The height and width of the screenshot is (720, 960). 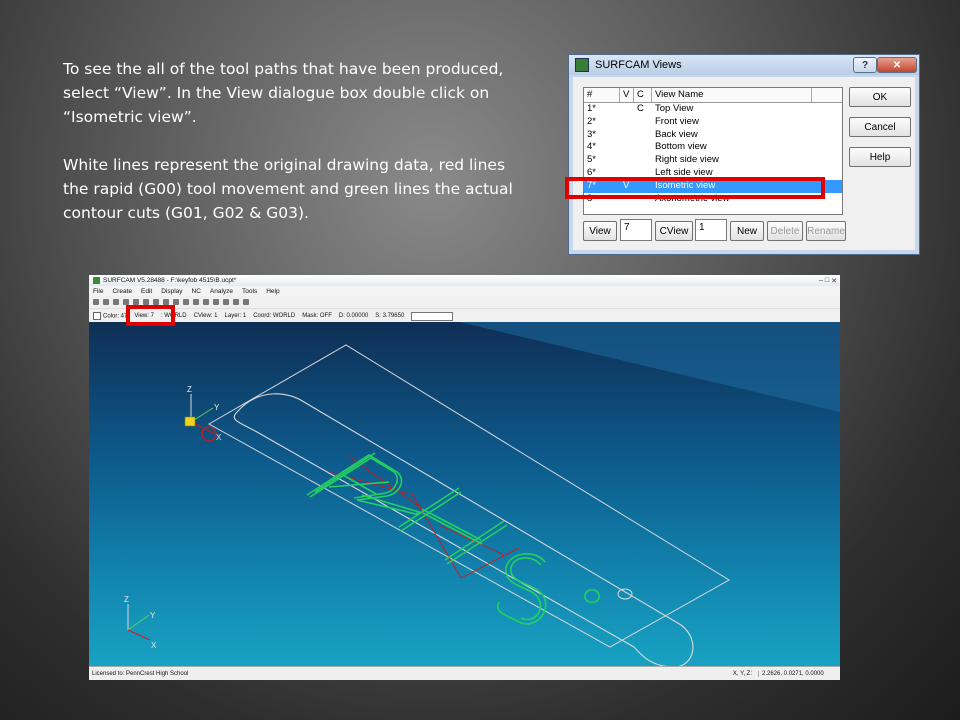 I want to click on help-button: Help, so click(x=880, y=157).